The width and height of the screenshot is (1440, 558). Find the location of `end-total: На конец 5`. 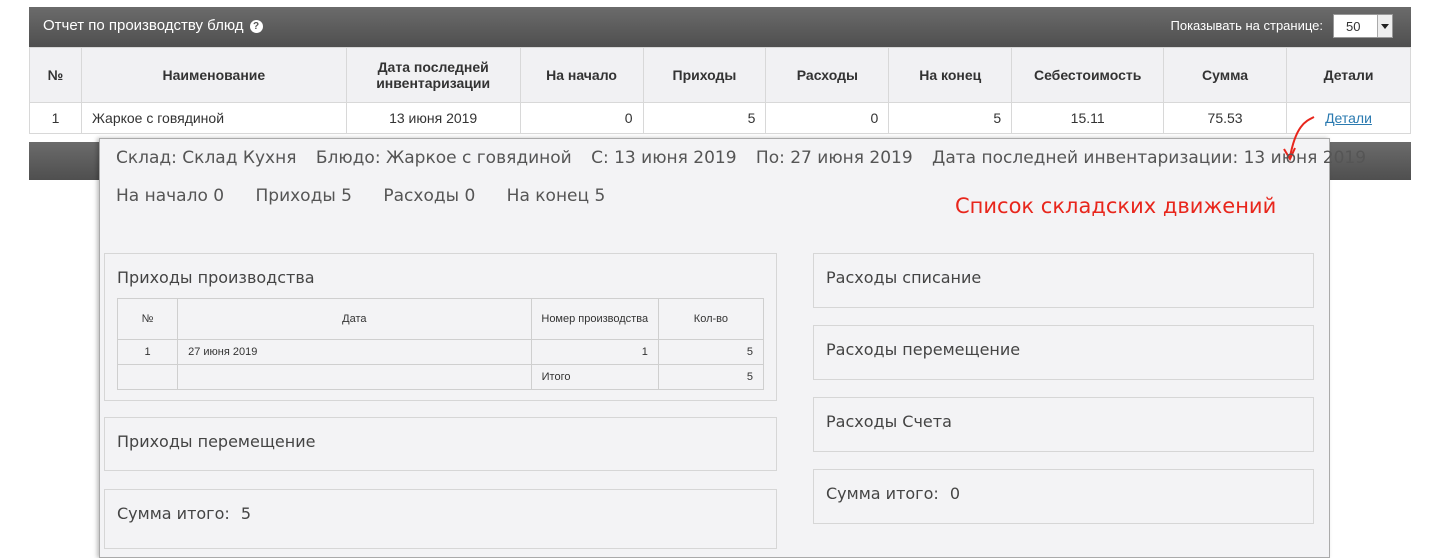

end-total: На конец 5 is located at coordinates (556, 196).